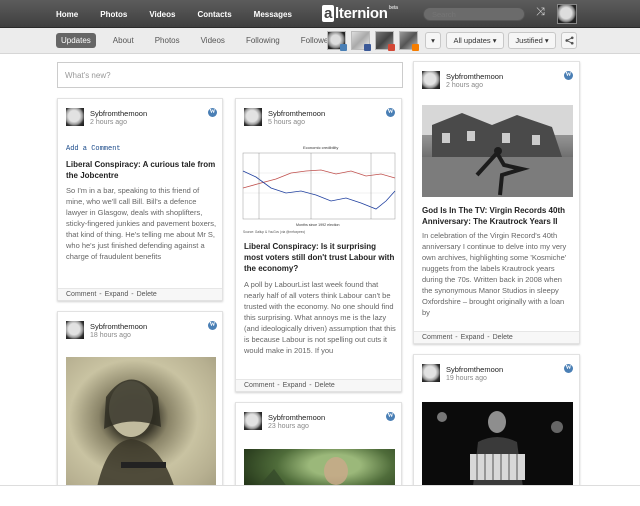  What do you see at coordinates (162, 14) in the screenshot?
I see `nav-videos: Videos` at bounding box center [162, 14].